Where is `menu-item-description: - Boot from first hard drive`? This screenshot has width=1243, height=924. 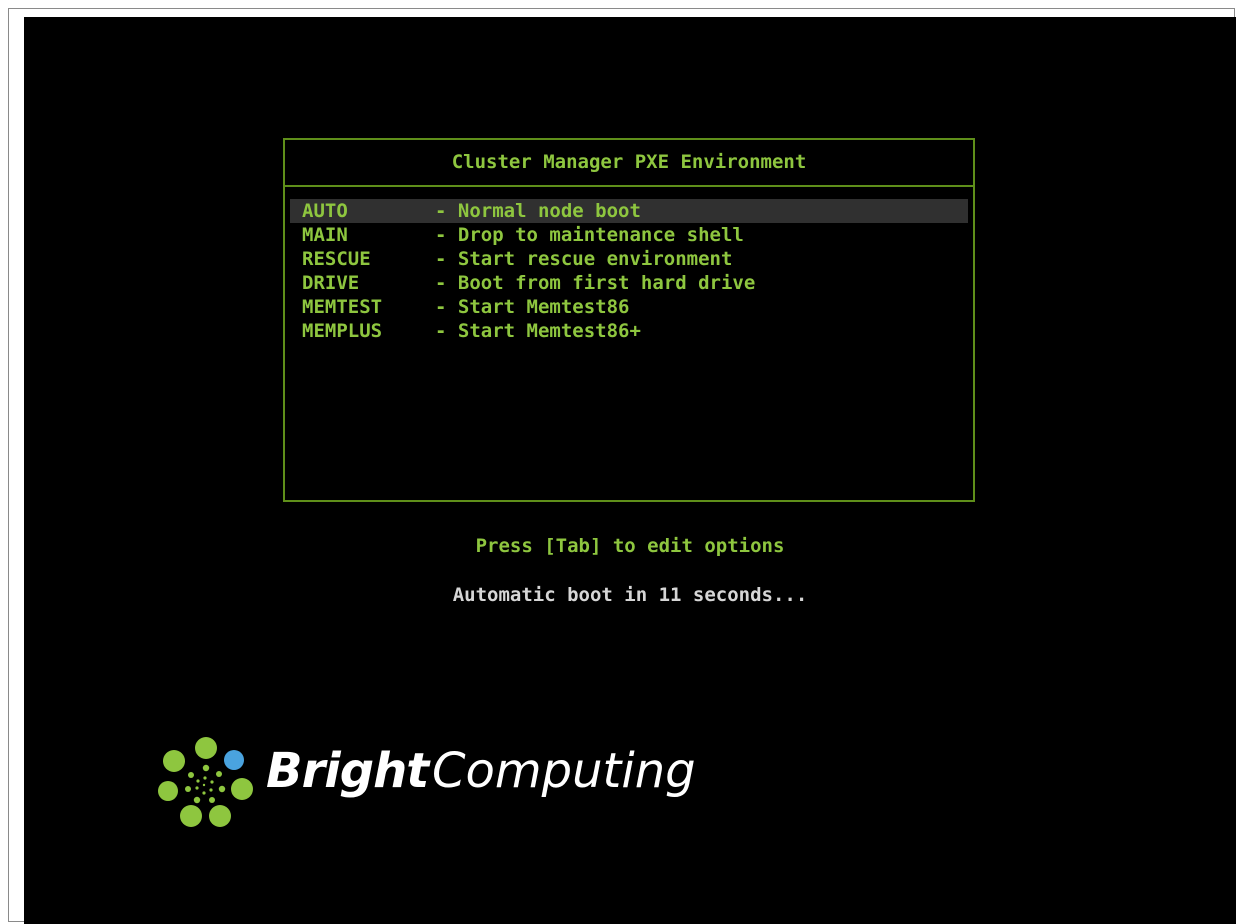 menu-item-description: - Boot from first hard drive is located at coordinates (595, 283).